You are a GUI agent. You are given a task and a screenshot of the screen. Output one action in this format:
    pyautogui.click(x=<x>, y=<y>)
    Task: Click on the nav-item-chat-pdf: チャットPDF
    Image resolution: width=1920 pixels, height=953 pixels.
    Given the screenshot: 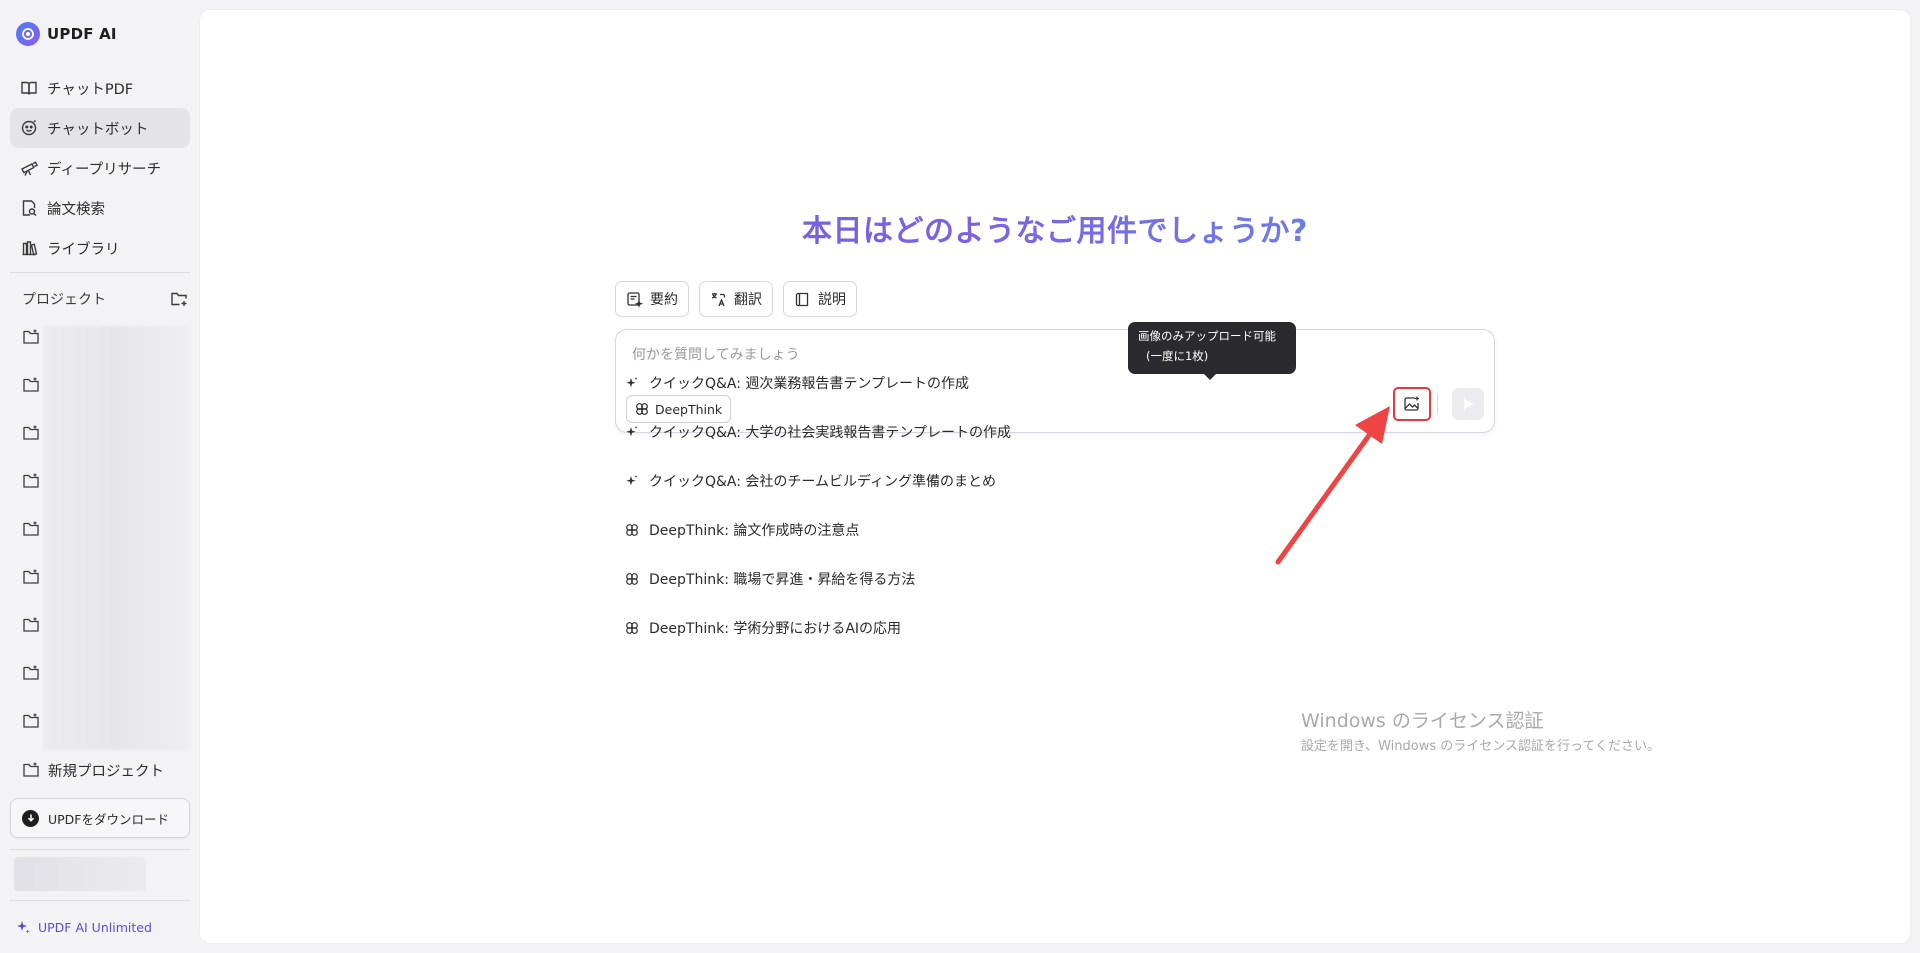 What is the action you would take?
    pyautogui.click(x=100, y=88)
    